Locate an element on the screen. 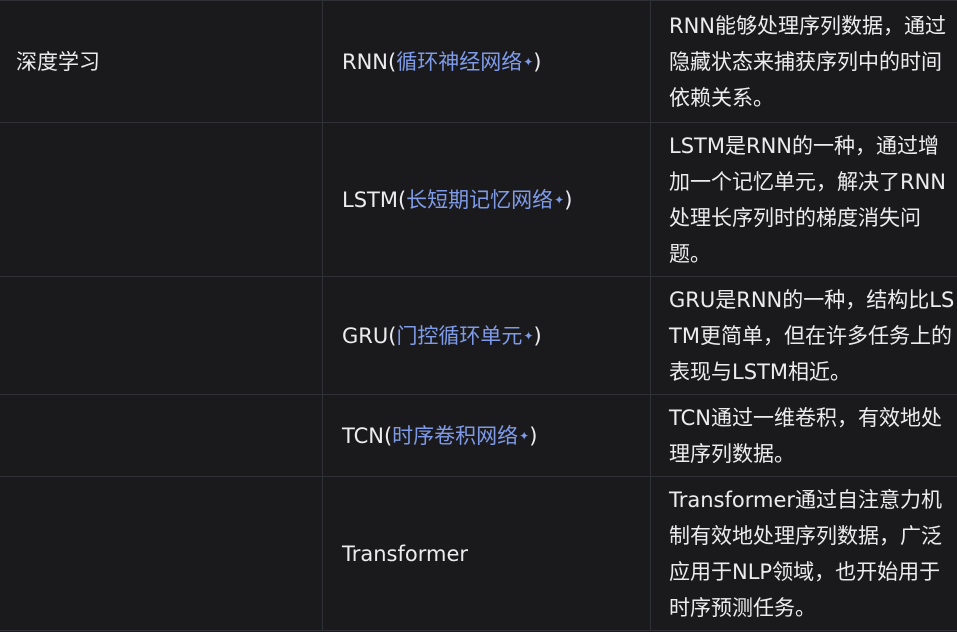 Image resolution: width=957 pixels, height=632 pixels. model-link: 长短期记忆网络 is located at coordinates (479, 200).